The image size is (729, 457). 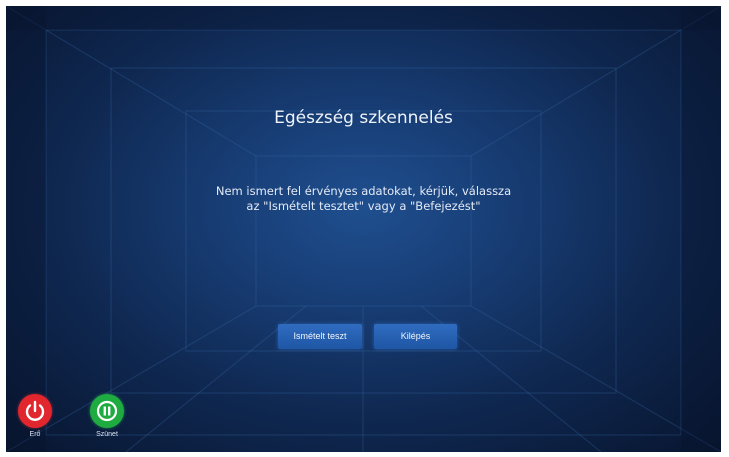 I want to click on pause-icon, so click(x=107, y=411).